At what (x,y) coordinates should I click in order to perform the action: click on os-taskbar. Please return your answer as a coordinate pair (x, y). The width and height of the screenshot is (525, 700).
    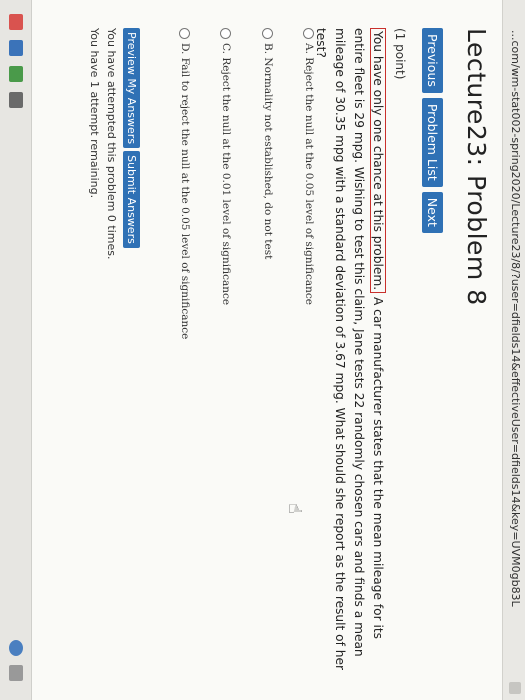
    Looking at the image, I should click on (16, 350).